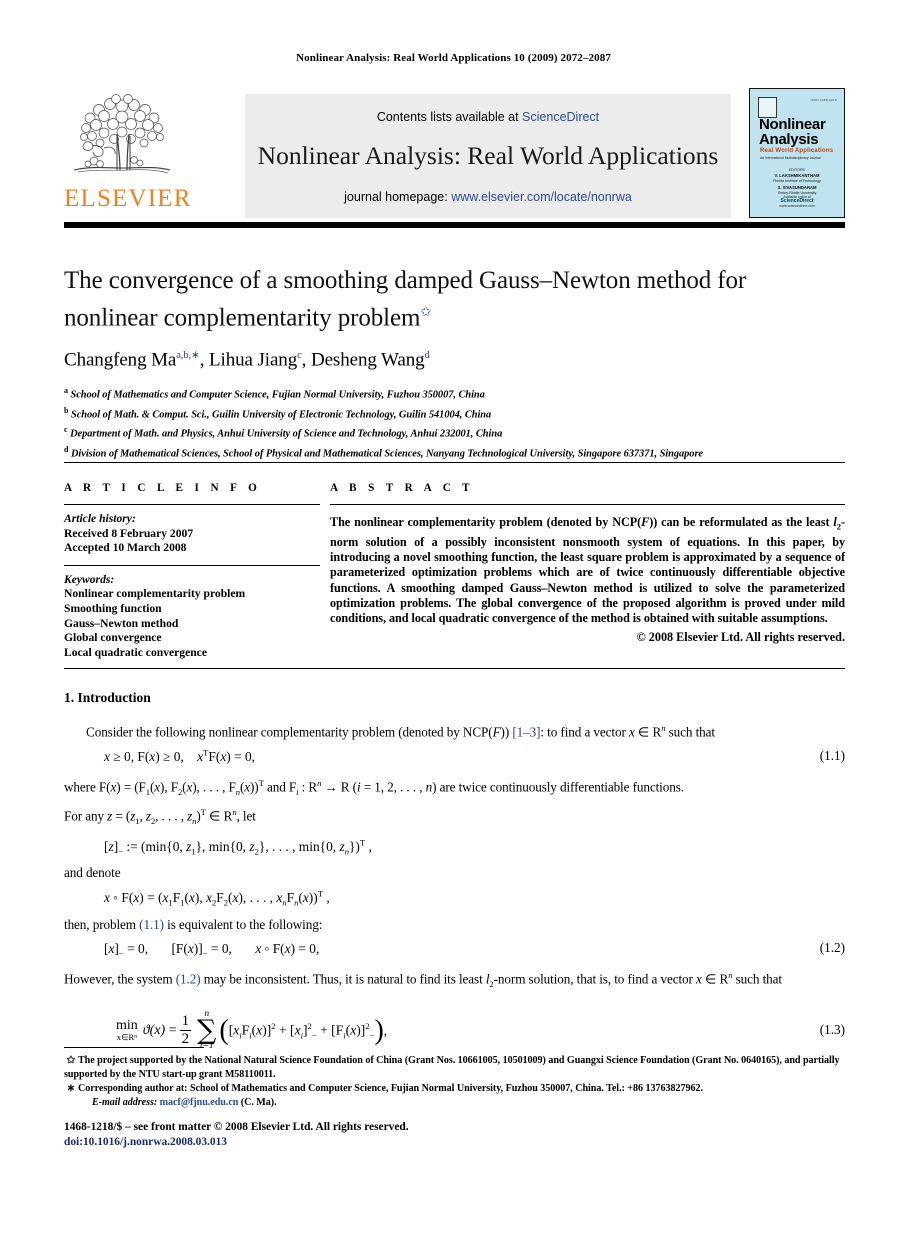 The width and height of the screenshot is (907, 1238). Describe the element at coordinates (195, 355) in the screenshot. I see `author-1-corresponding-marker: ∗` at that location.